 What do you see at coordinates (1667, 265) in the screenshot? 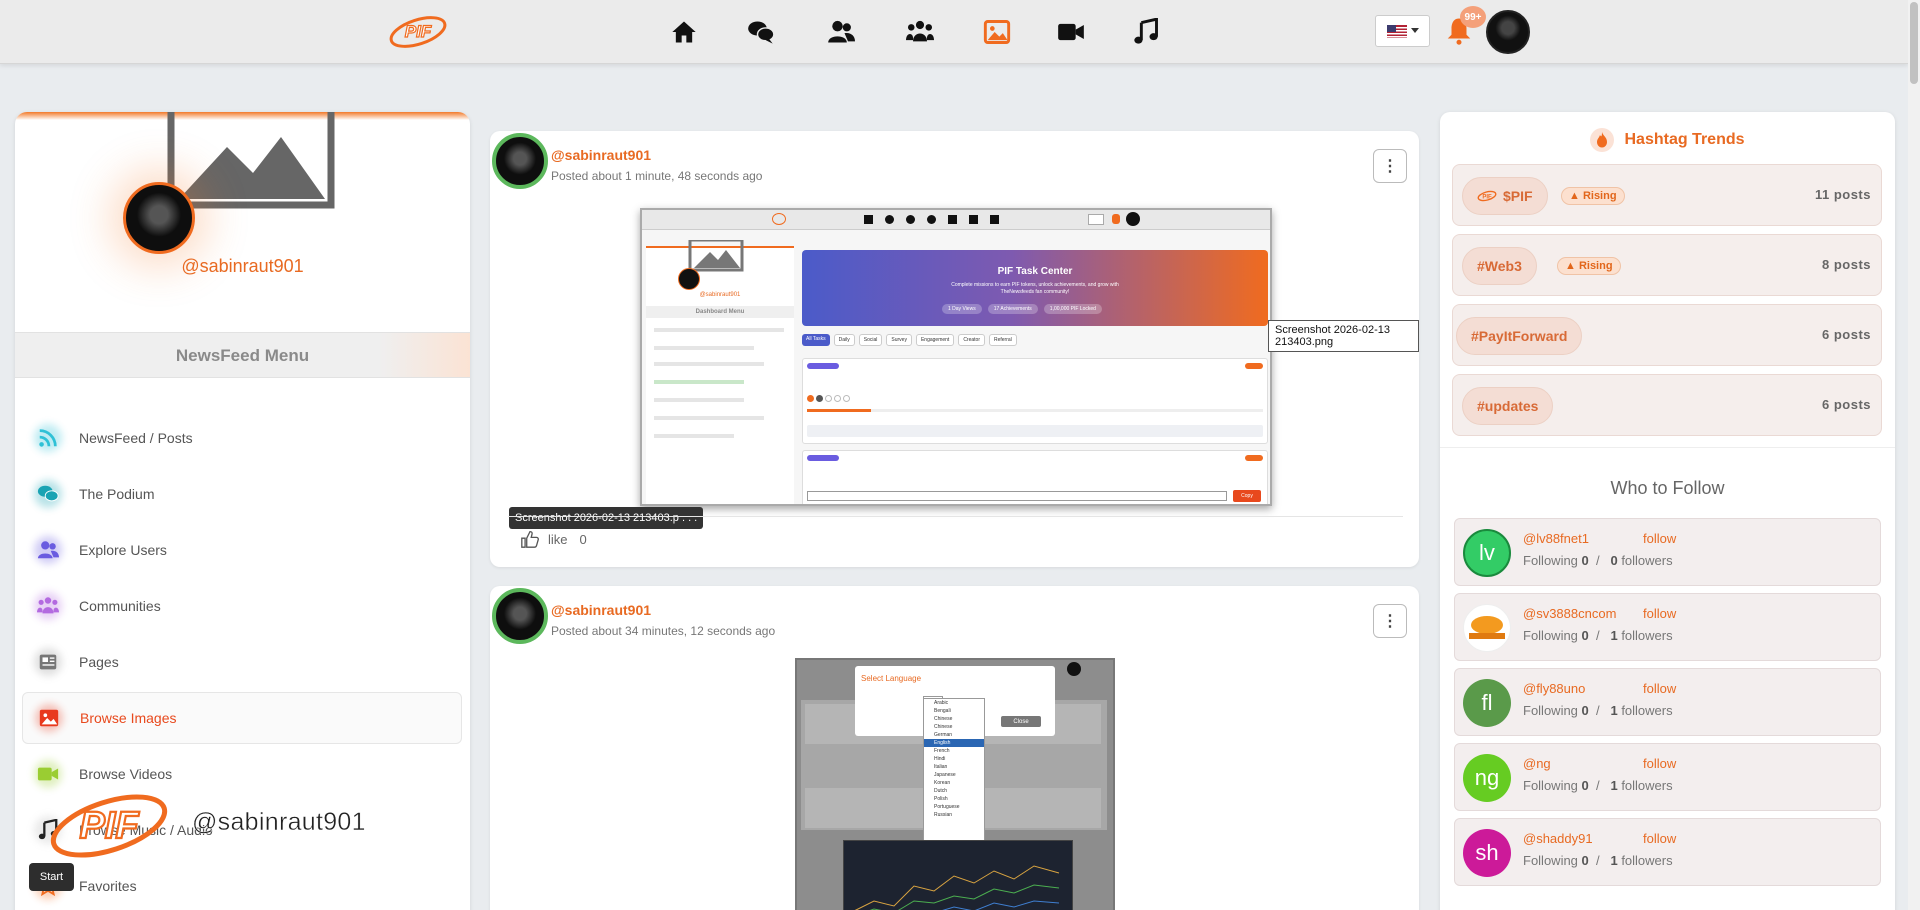
I see `trend-card: #Web3 ▲ Rising 8 posts` at bounding box center [1667, 265].